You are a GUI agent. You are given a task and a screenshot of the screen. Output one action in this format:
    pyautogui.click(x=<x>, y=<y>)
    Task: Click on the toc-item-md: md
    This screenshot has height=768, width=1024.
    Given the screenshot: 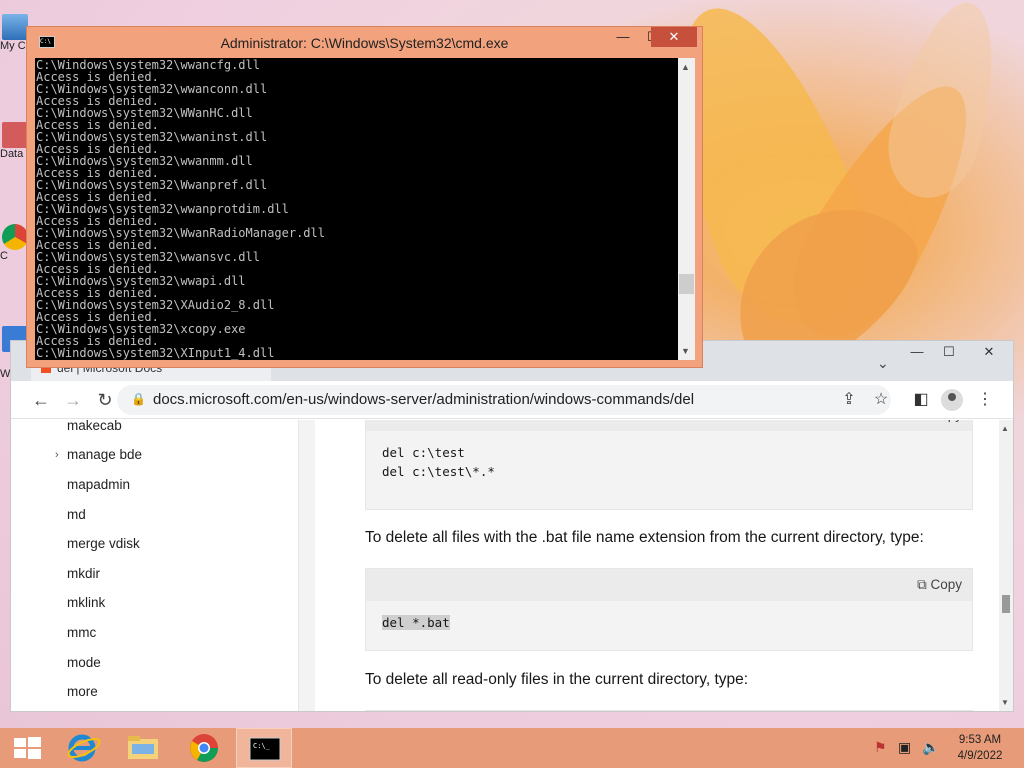 What is the action you would take?
    pyautogui.click(x=76, y=514)
    